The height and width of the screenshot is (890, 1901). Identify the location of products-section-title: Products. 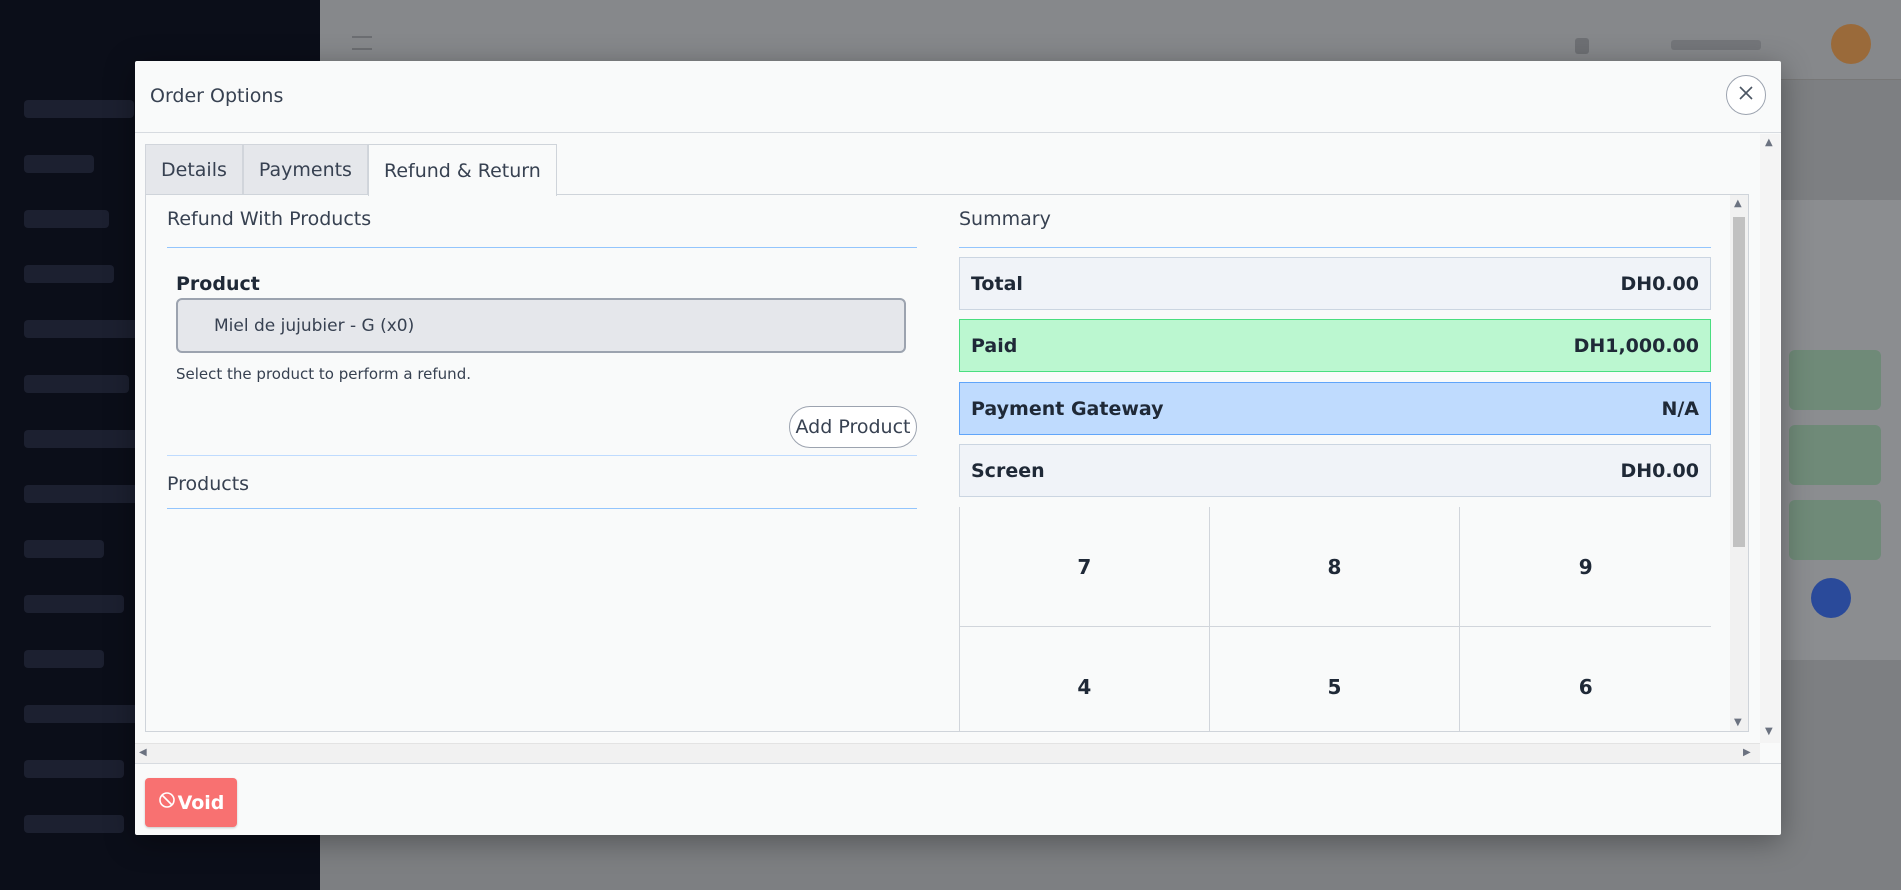
(208, 484).